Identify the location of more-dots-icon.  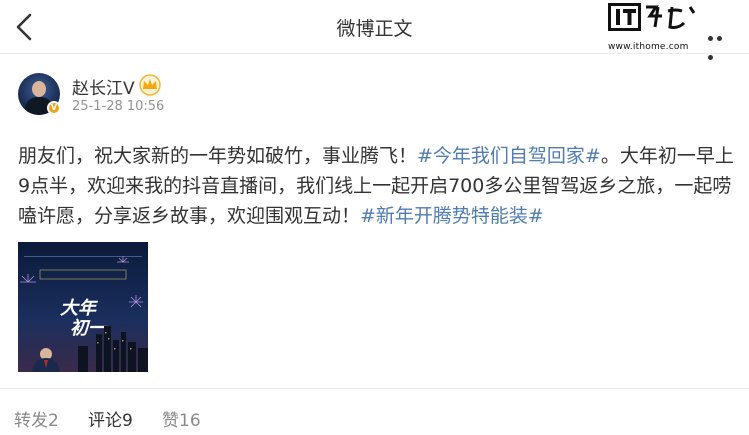
(721, 43).